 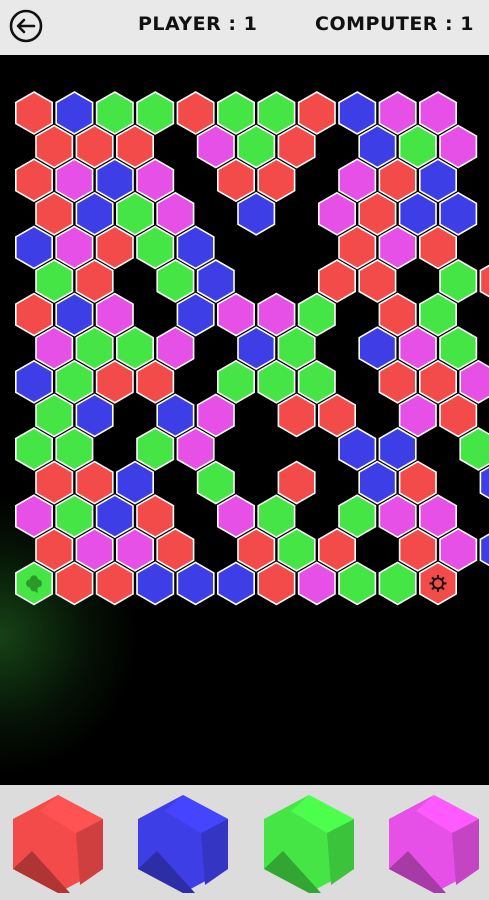 I want to click on back-arrow-icon, so click(x=26, y=26).